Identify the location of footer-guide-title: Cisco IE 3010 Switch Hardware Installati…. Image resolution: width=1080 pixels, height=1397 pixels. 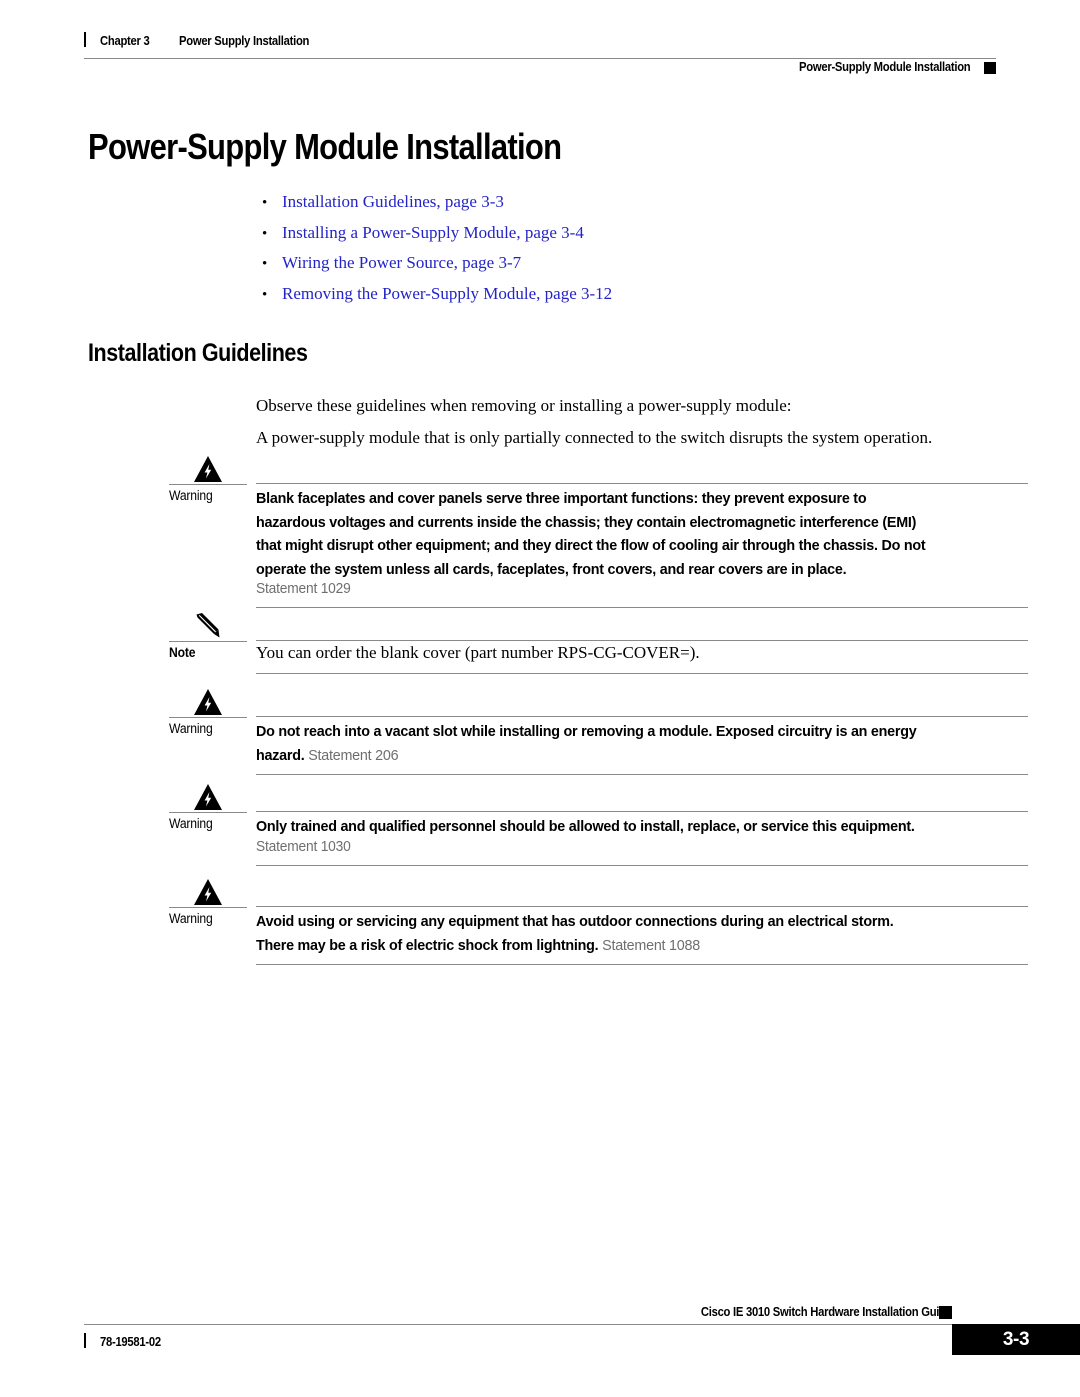
(826, 1312).